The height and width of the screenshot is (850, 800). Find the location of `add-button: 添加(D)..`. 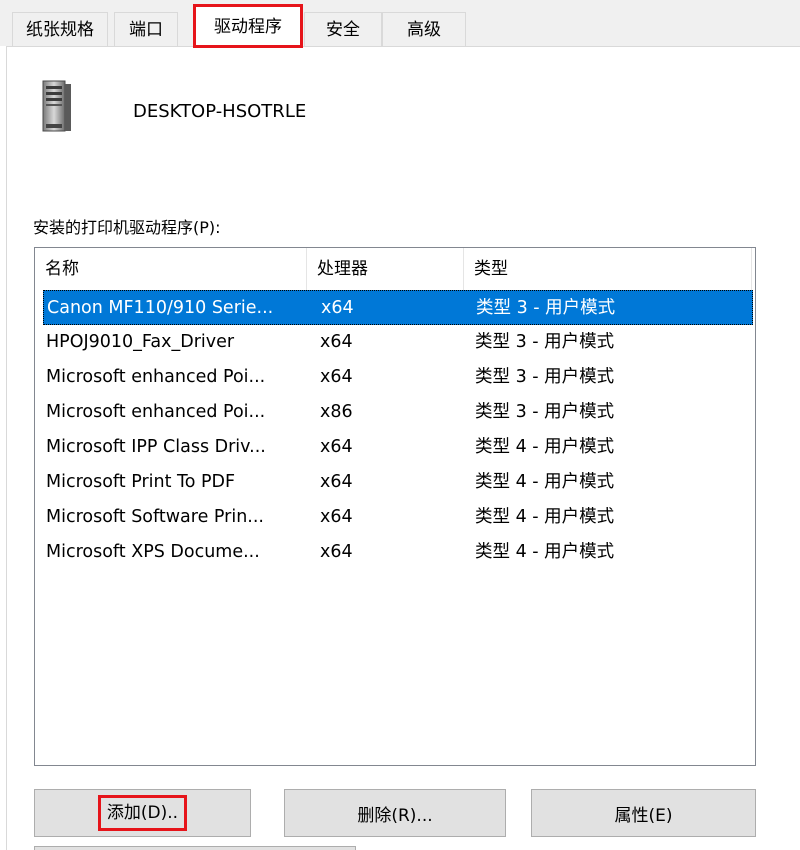

add-button: 添加(D).. is located at coordinates (142, 813).